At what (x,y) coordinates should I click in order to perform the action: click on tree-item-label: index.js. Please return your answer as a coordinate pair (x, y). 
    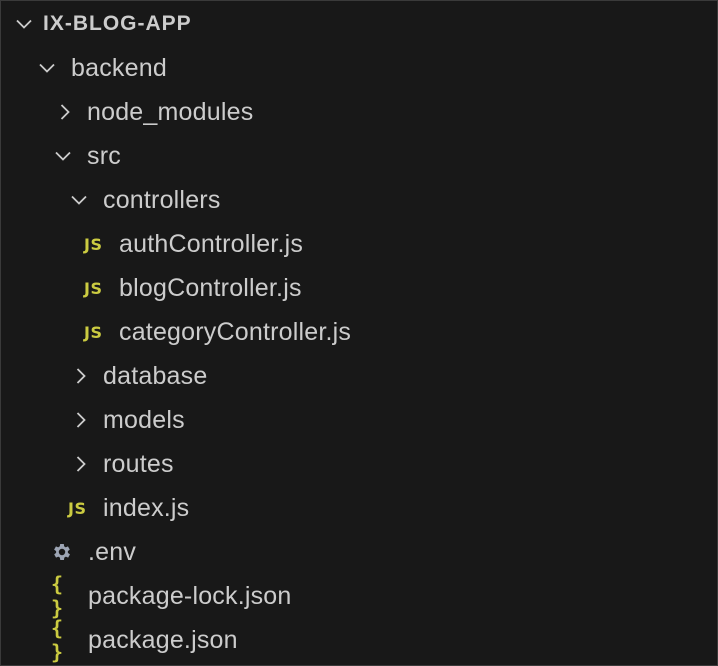
    Looking at the image, I should click on (146, 507).